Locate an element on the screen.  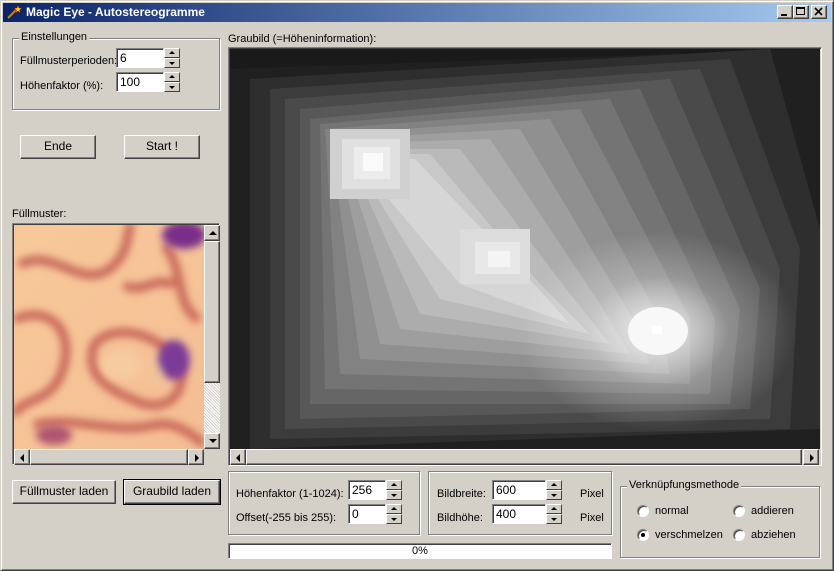
load-gray-button: Graubild laden is located at coordinates (172, 492).